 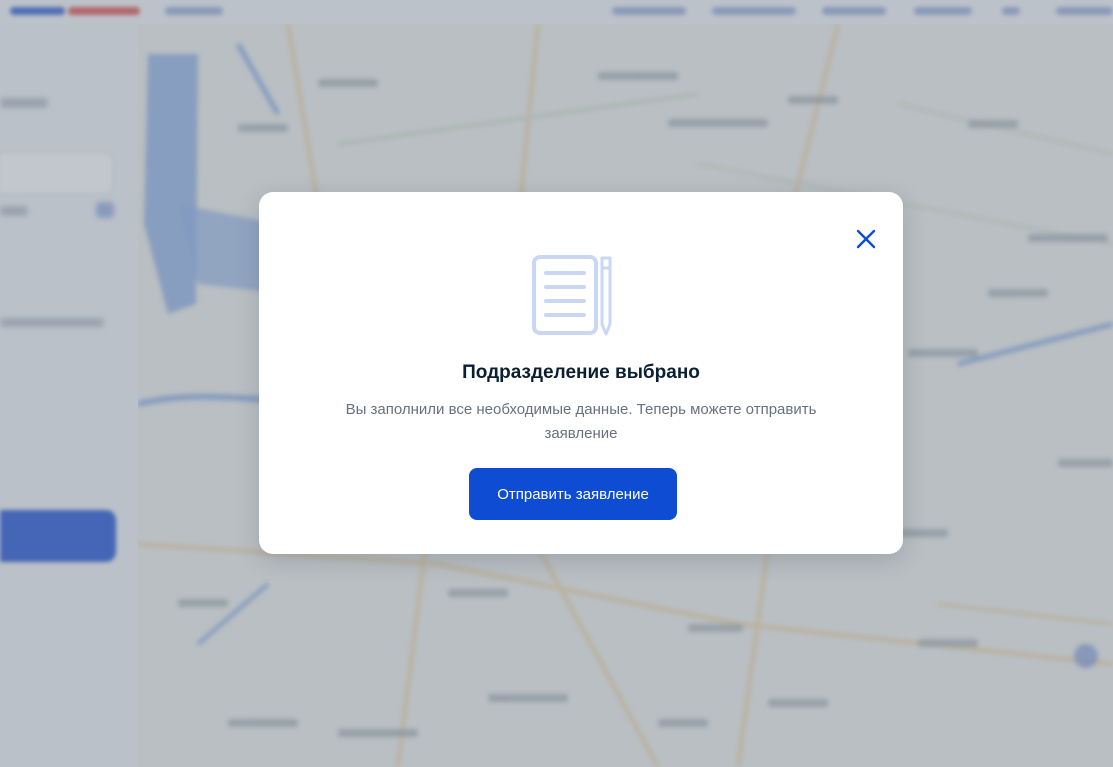 What do you see at coordinates (572, 295) in the screenshot?
I see `document-with-pencil-icon` at bounding box center [572, 295].